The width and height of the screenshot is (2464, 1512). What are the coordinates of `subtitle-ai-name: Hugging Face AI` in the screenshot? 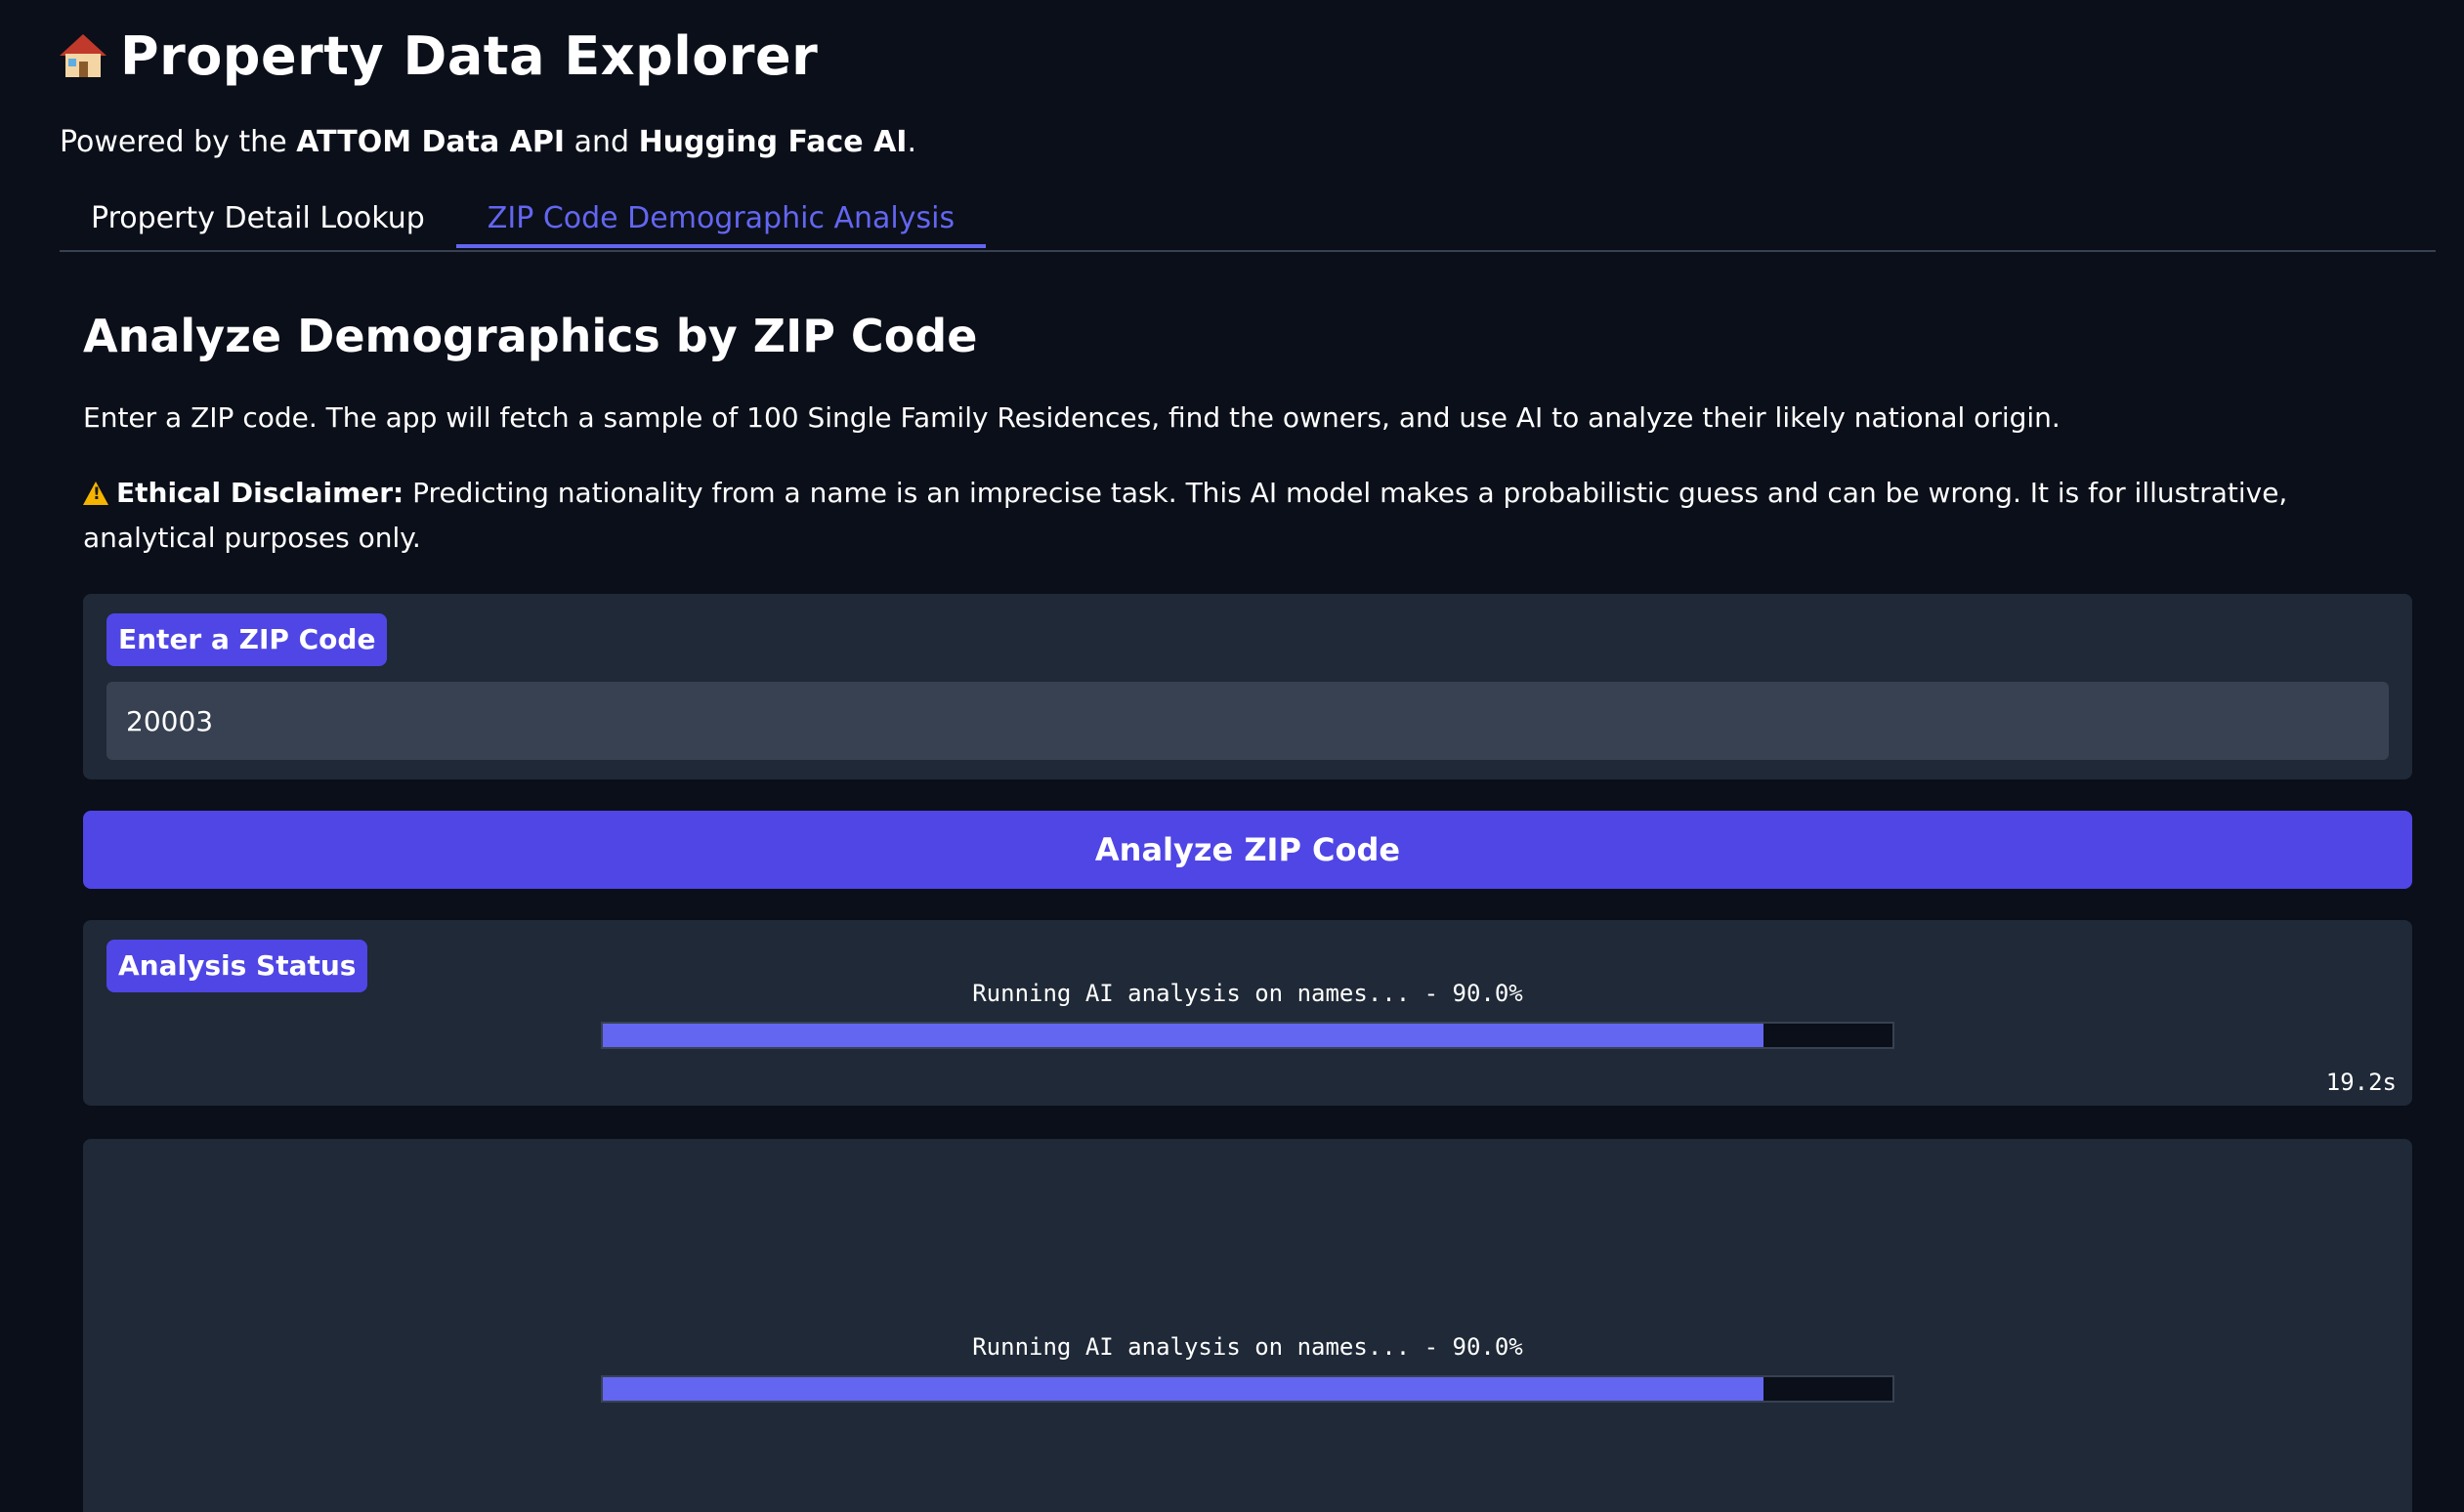 It's located at (773, 142).